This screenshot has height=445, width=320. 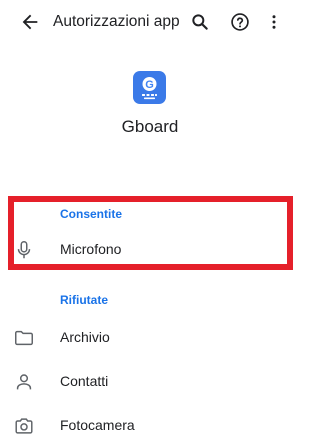 I want to click on permission-item-contacts: Contatti, so click(x=150, y=382).